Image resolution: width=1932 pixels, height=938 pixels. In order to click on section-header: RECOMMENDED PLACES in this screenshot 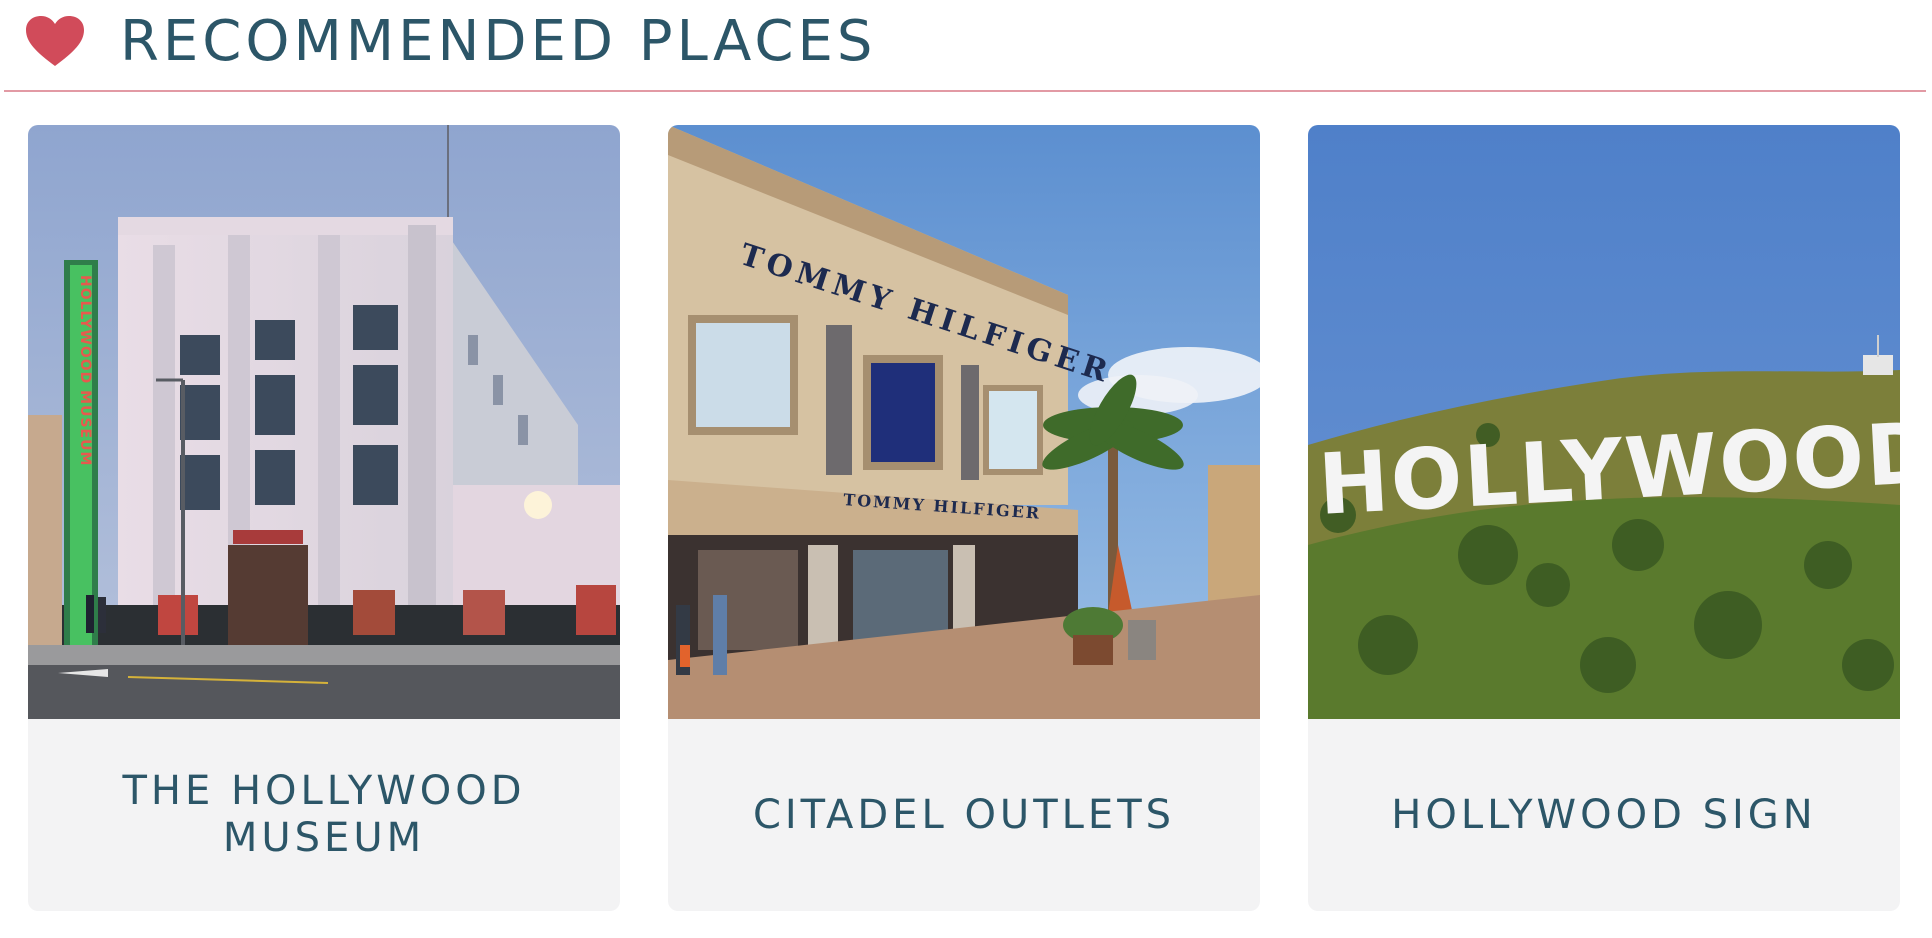, I will do `click(966, 46)`.